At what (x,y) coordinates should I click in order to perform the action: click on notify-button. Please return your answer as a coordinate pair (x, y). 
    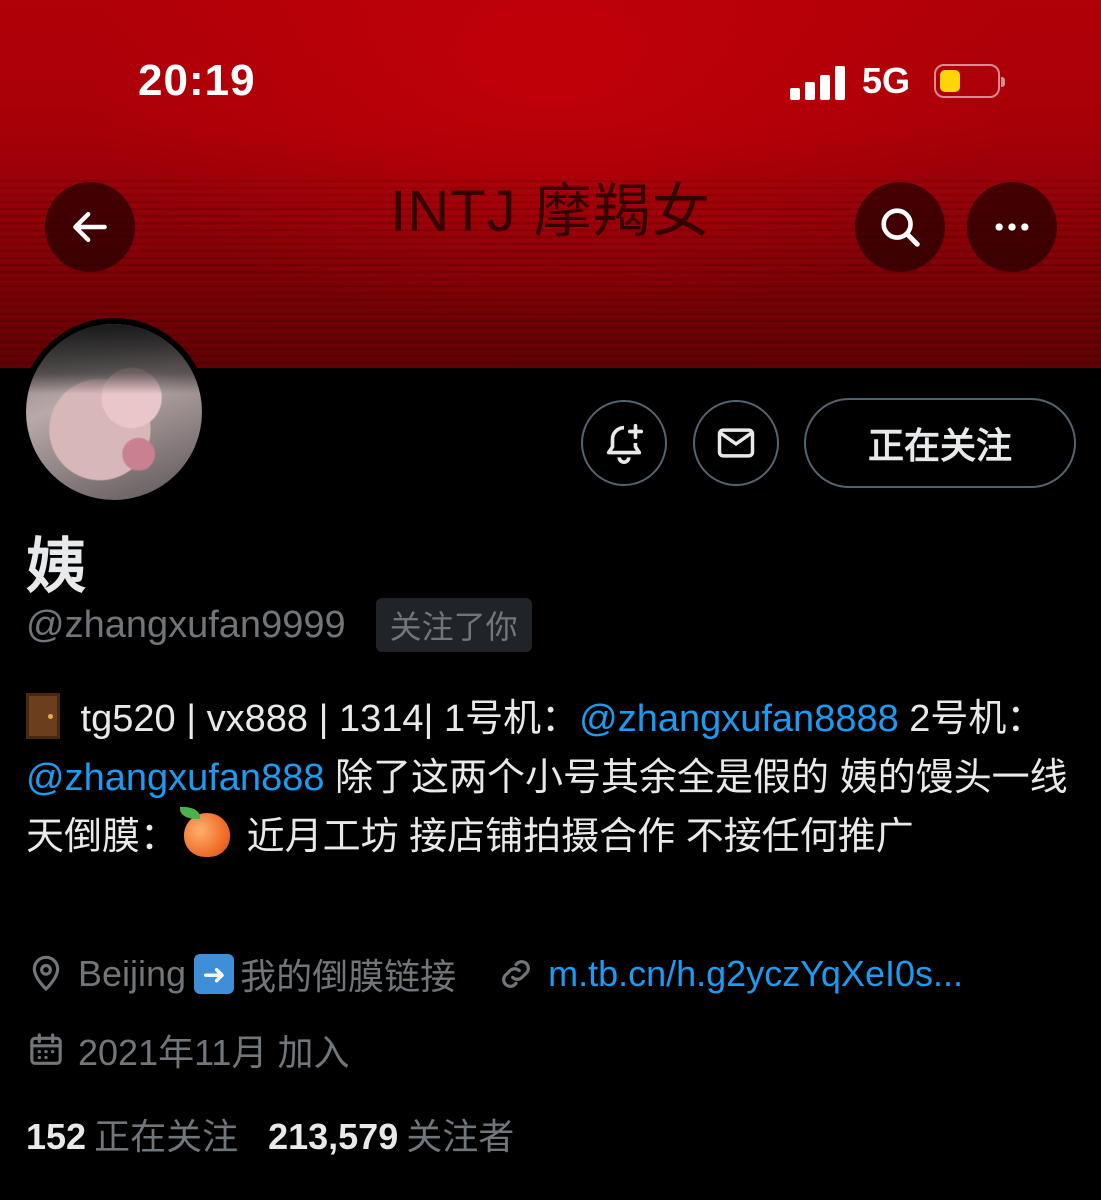
    Looking at the image, I should click on (624, 443).